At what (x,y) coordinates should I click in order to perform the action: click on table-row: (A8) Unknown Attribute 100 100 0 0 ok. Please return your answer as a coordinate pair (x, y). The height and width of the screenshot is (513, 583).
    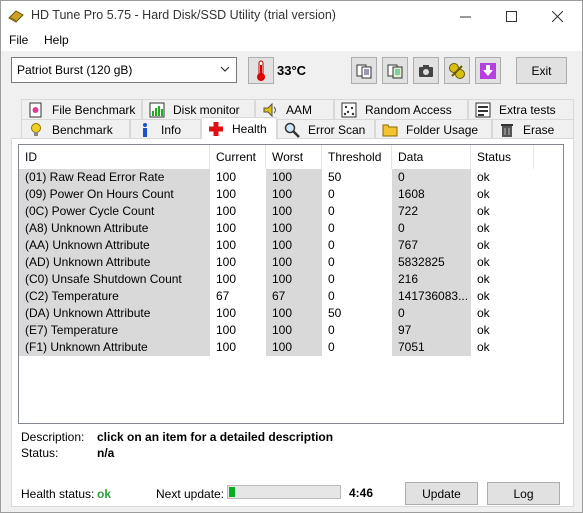
    Looking at the image, I should click on (291, 228).